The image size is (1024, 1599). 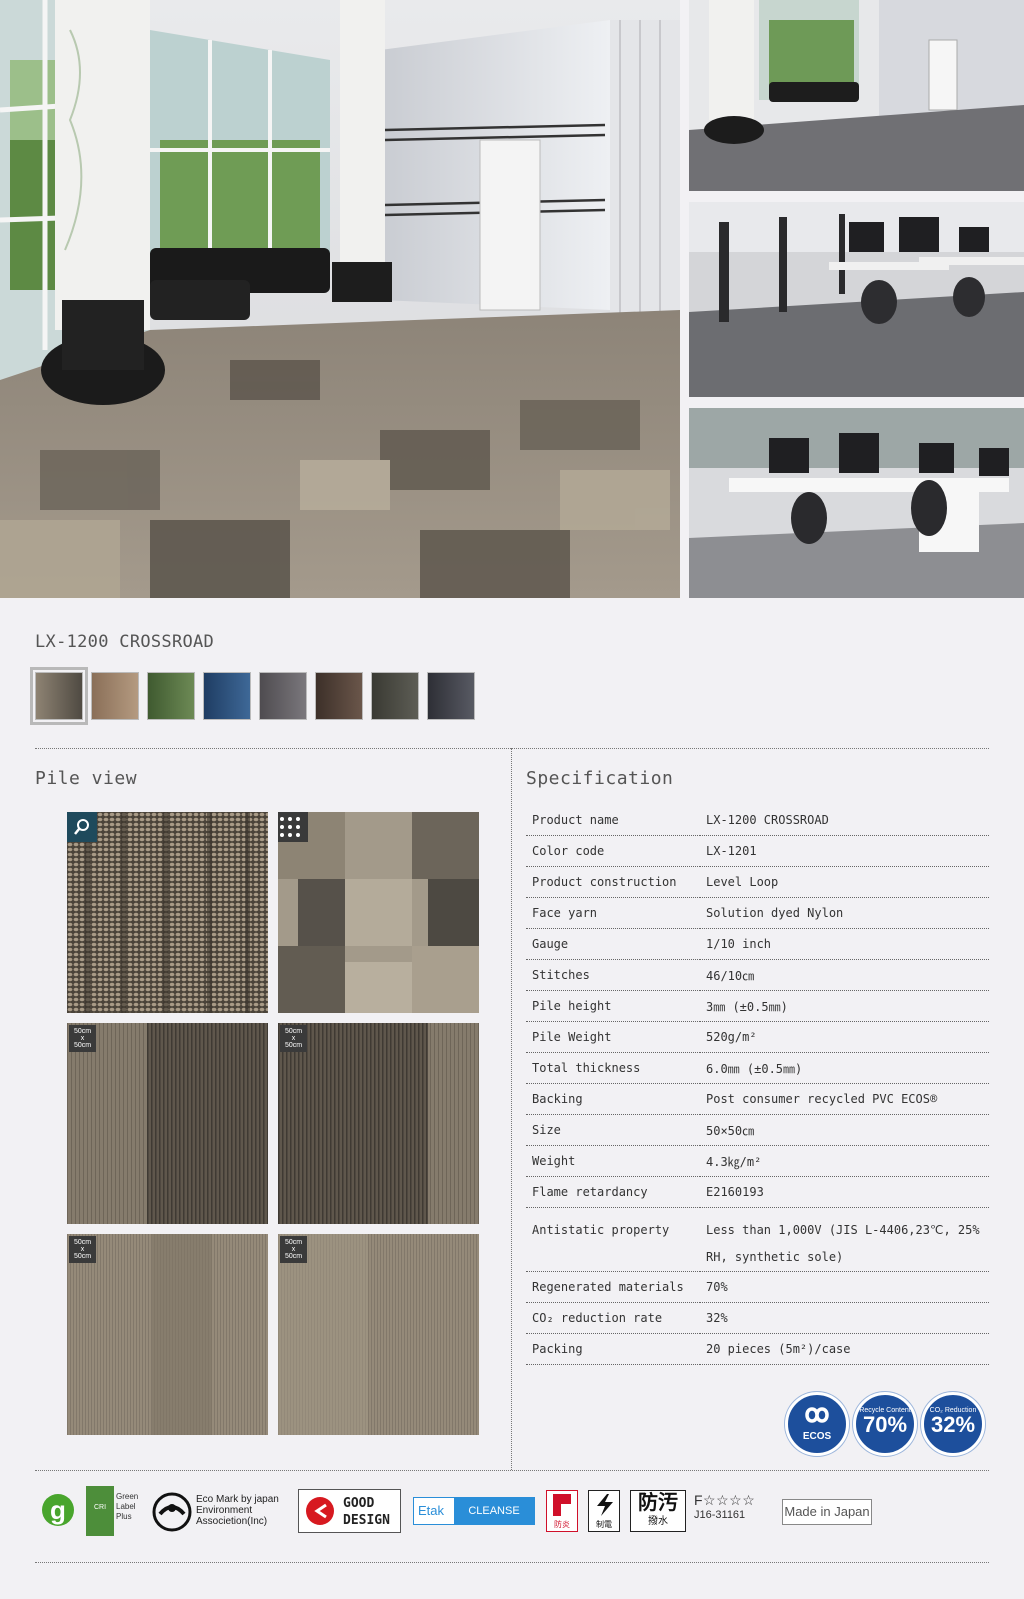 I want to click on spec-key: Pile Weight, so click(x=613, y=1037).